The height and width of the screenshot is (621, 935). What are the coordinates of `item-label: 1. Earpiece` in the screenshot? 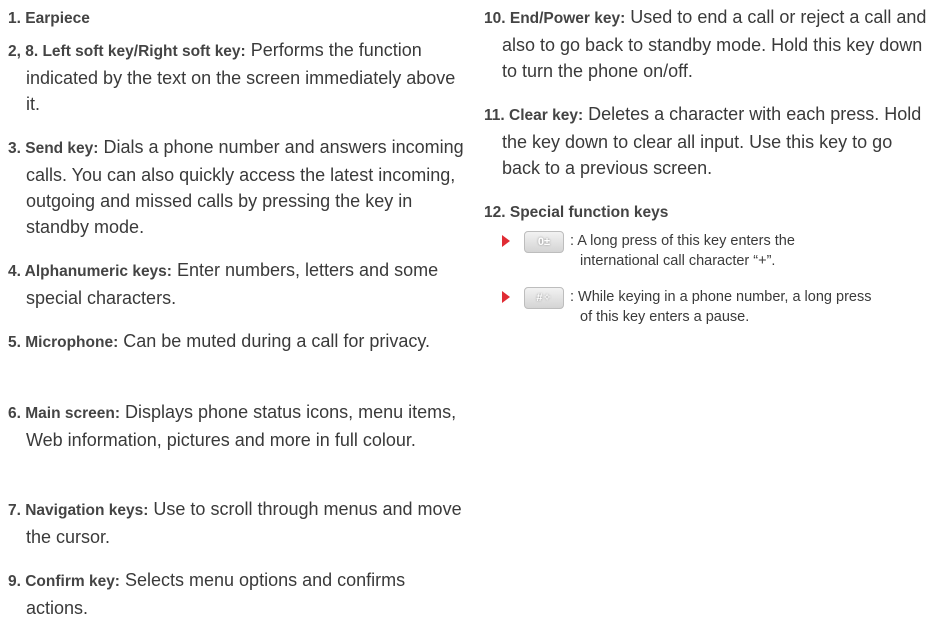 It's located at (49, 18).